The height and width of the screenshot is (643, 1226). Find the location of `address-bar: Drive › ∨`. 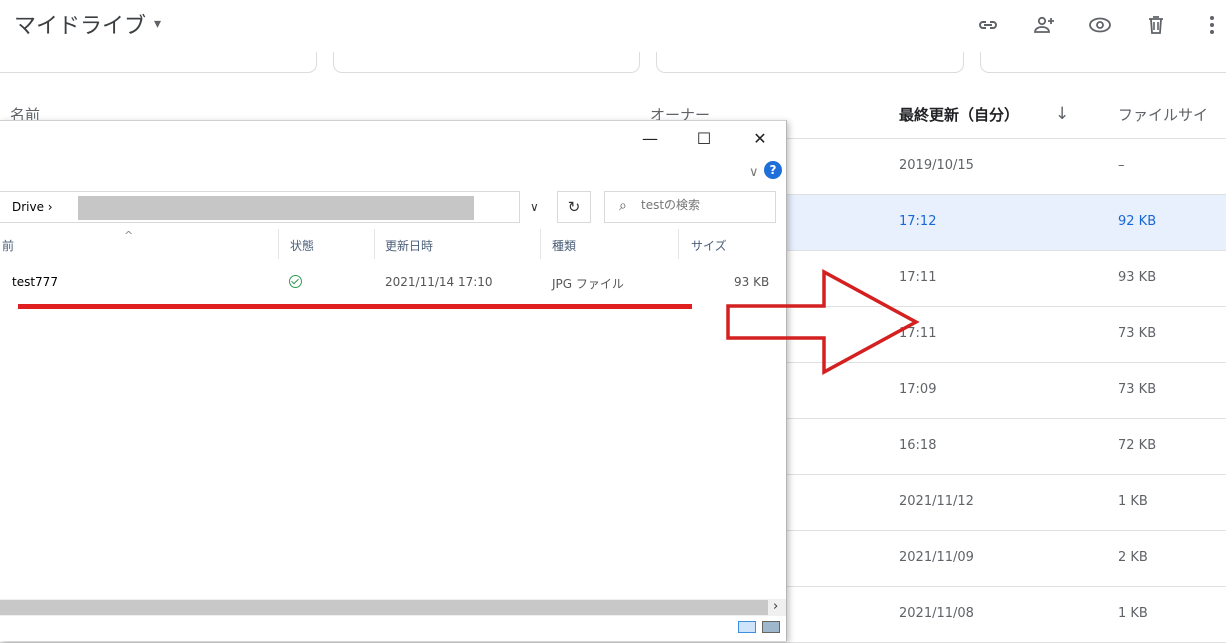

address-bar: Drive › ∨ is located at coordinates (269, 207).